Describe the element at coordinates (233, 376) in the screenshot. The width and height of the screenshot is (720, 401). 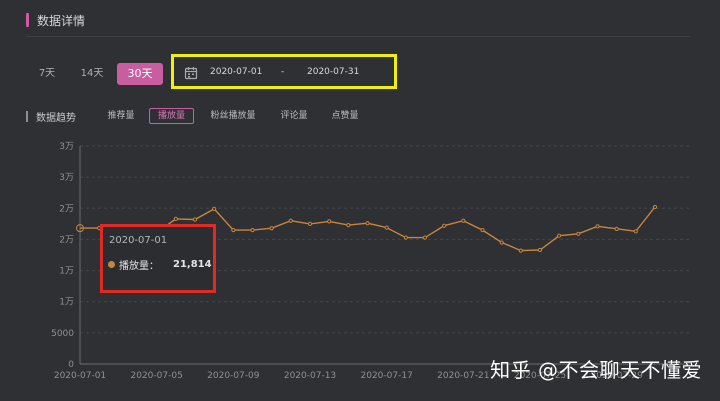
I see `x-tick-label: 2020-07-09` at that location.